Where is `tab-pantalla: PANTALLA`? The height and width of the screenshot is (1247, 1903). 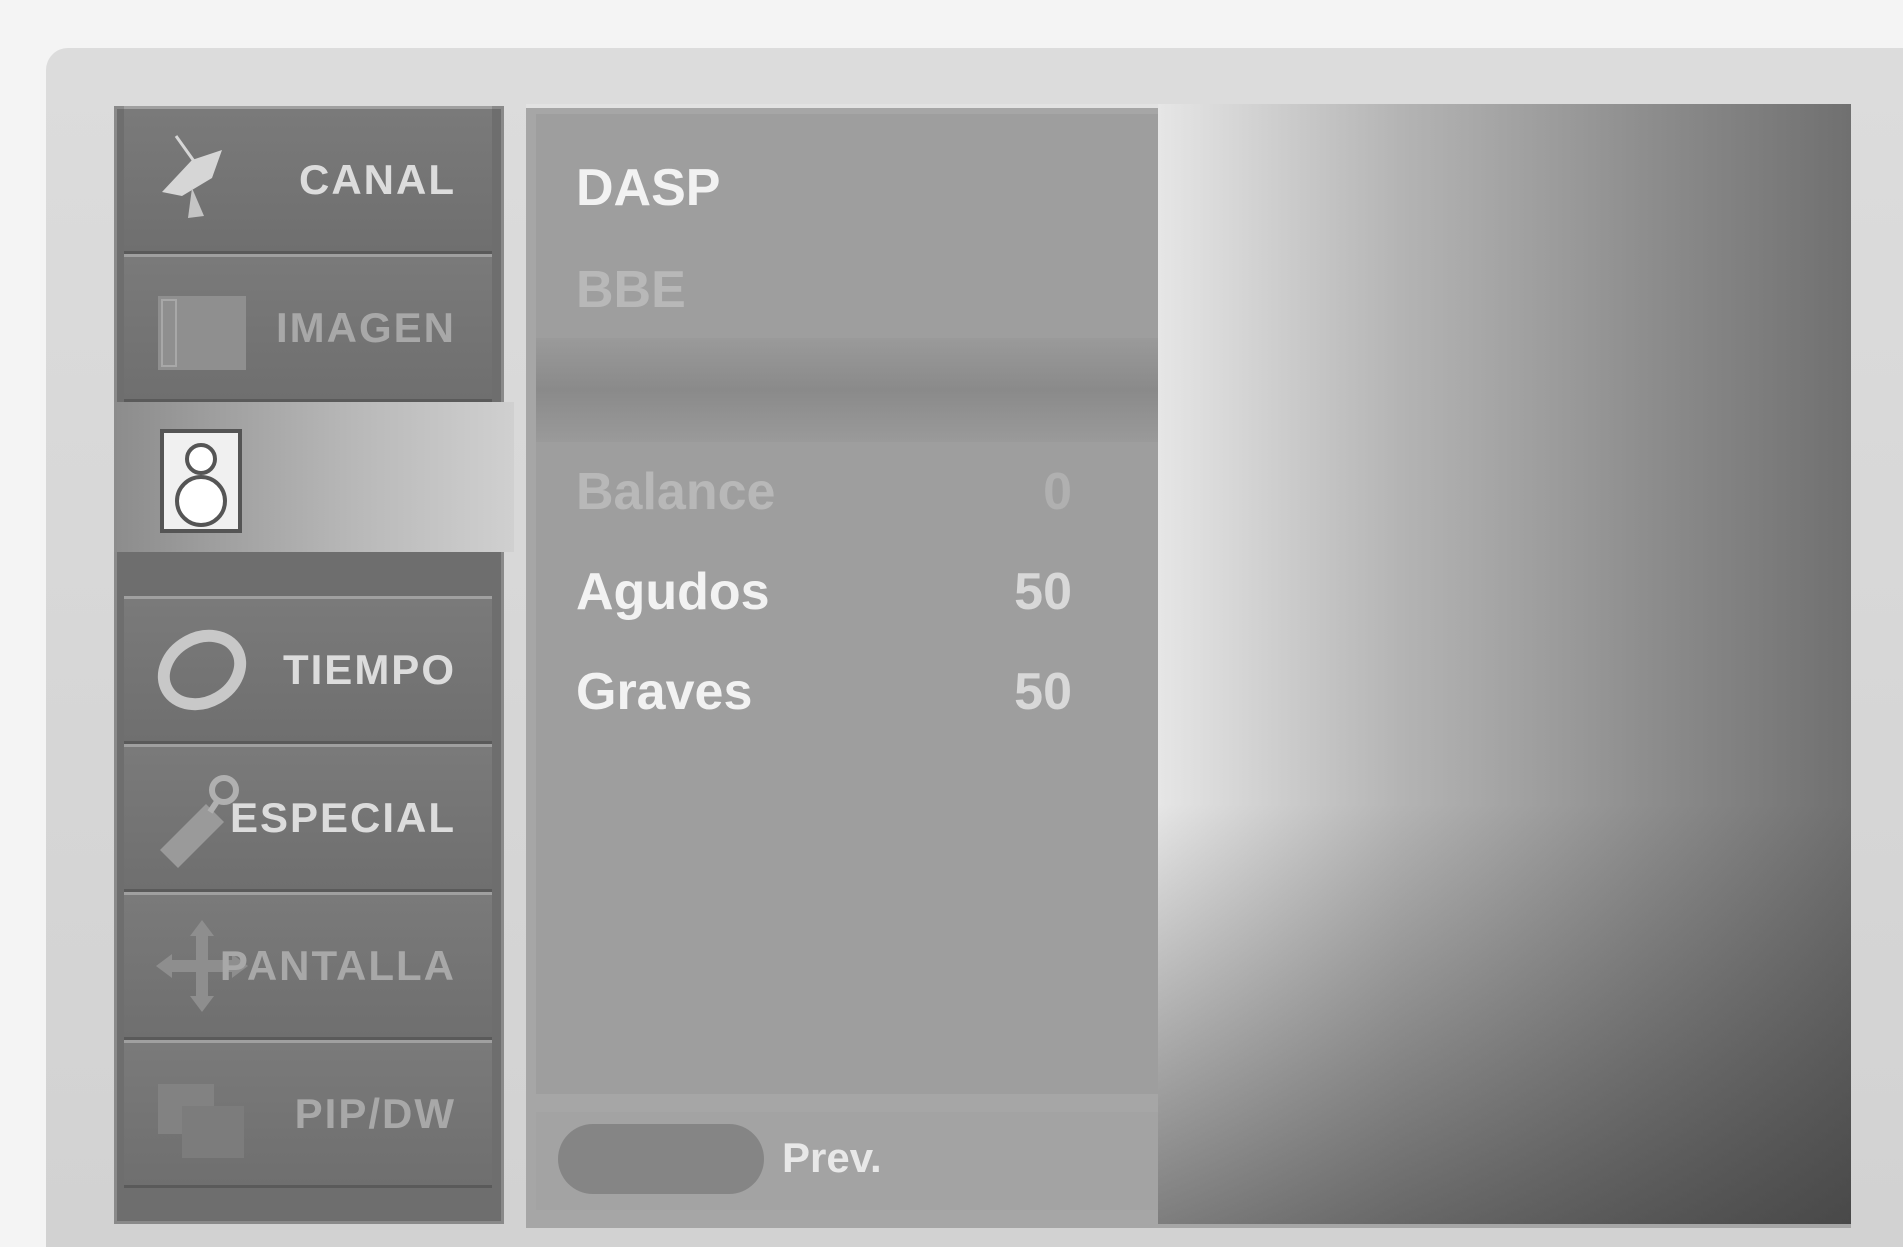 tab-pantalla: PANTALLA is located at coordinates (308, 966).